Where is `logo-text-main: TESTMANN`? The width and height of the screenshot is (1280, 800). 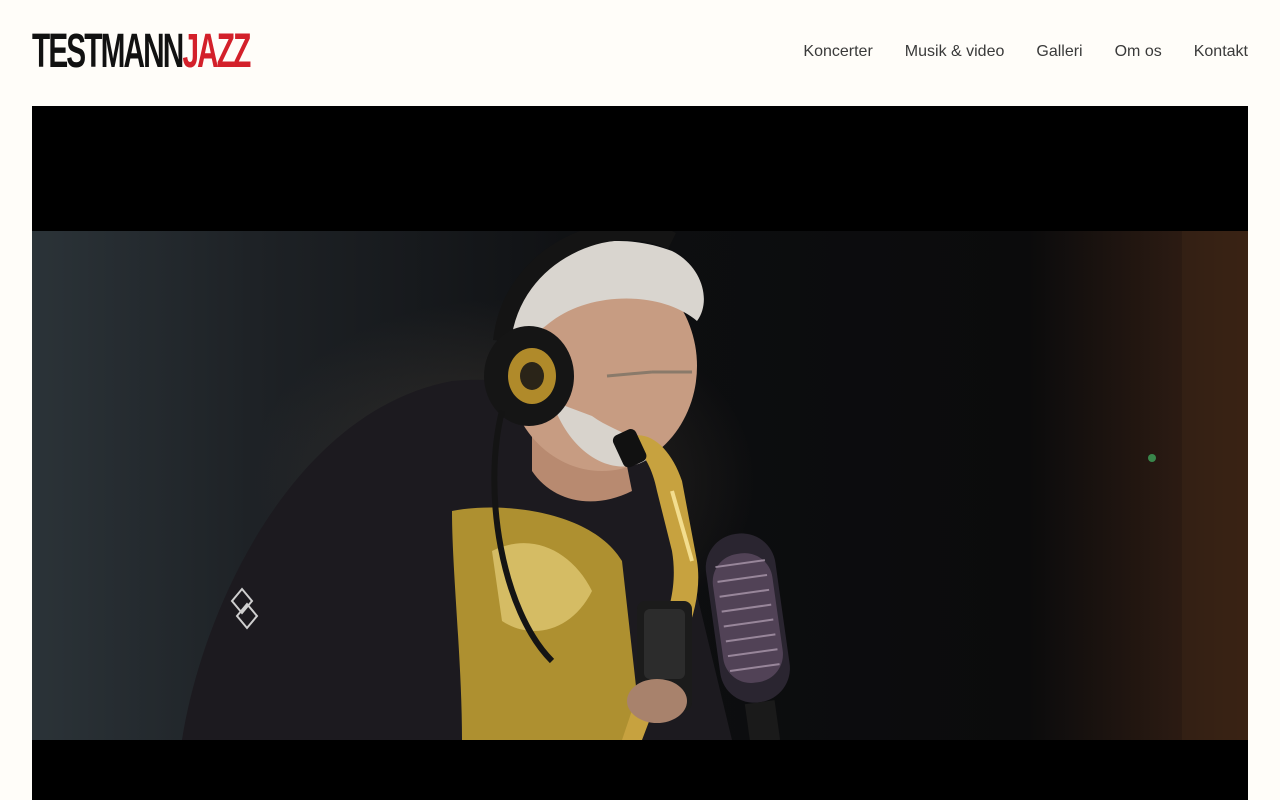 logo-text-main: TESTMANN is located at coordinates (108, 51).